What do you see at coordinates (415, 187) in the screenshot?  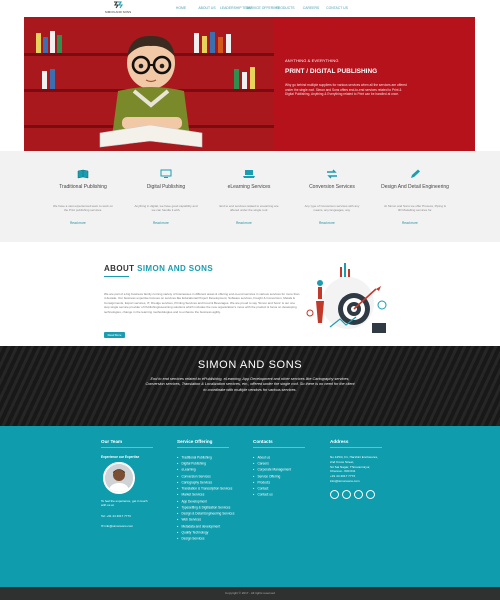 I see `service-name: Design And Detail Engineering` at bounding box center [415, 187].